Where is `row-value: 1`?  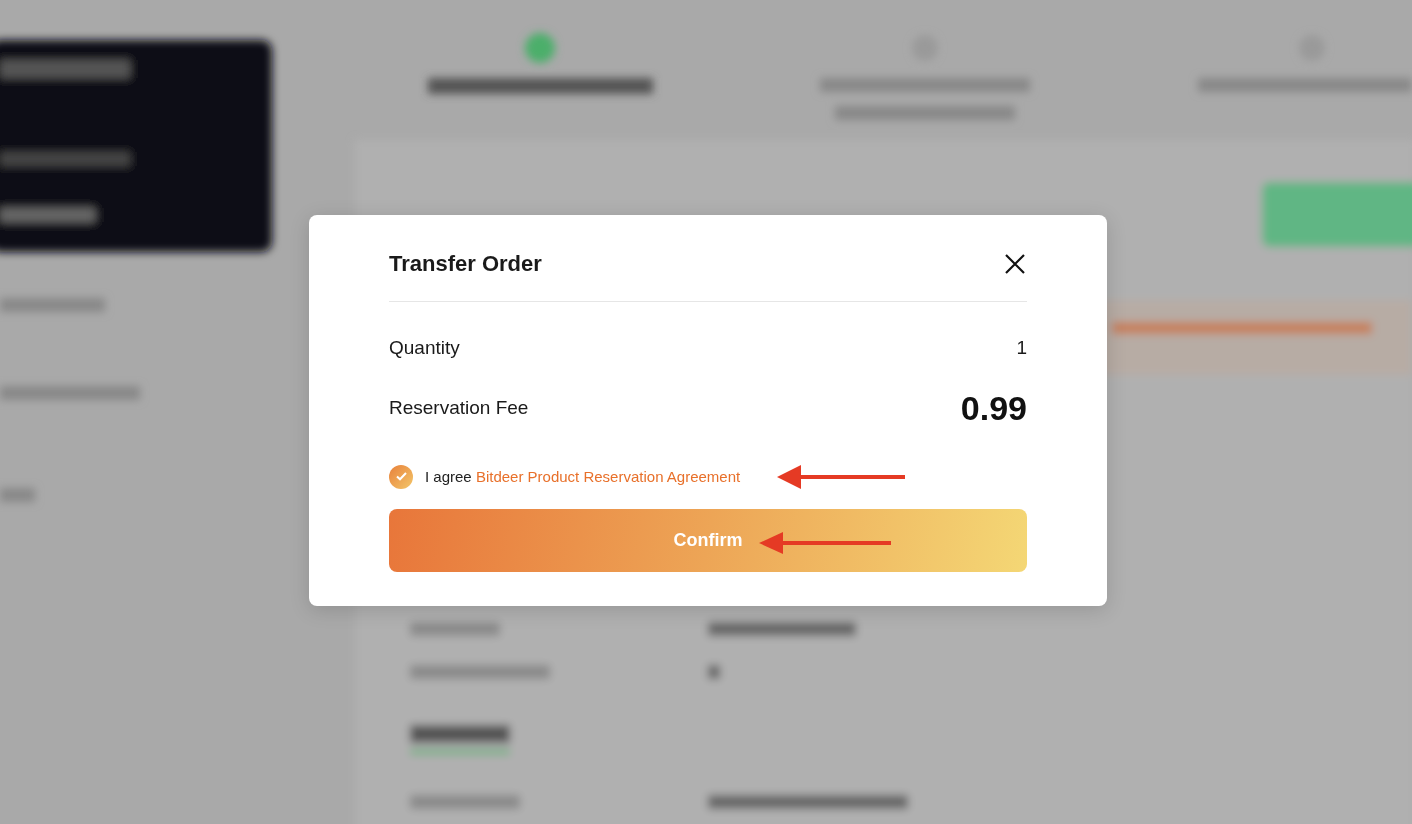
row-value: 1 is located at coordinates (1021, 348).